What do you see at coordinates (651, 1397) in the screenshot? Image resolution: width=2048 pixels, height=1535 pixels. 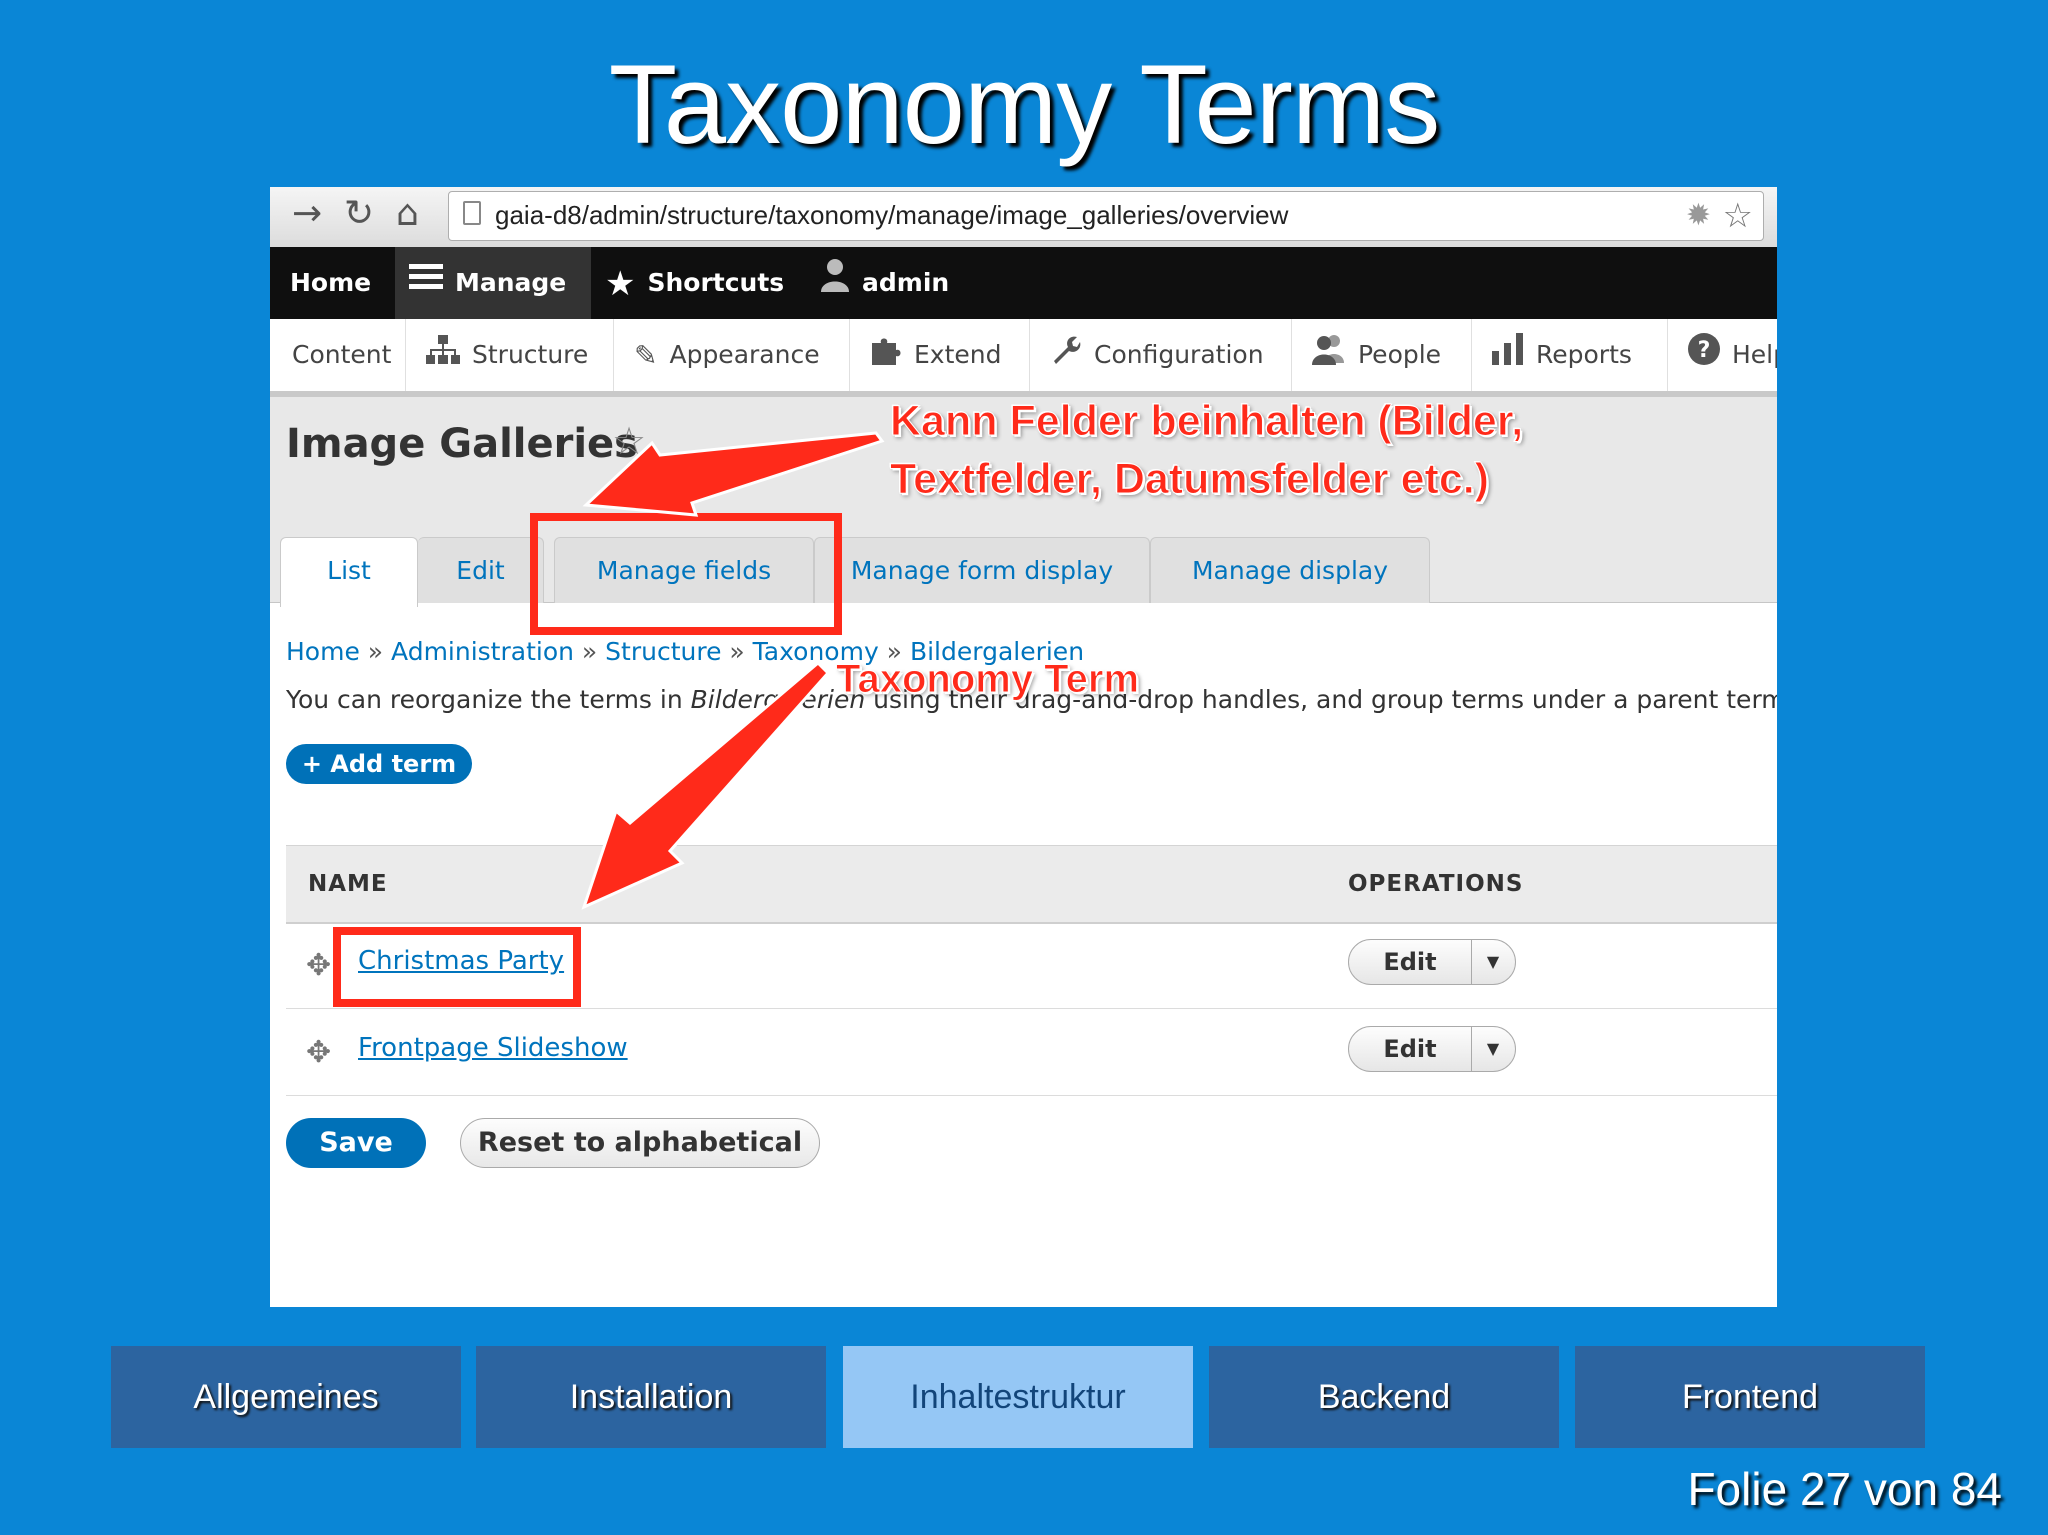 I see `nav-installation: Installation` at bounding box center [651, 1397].